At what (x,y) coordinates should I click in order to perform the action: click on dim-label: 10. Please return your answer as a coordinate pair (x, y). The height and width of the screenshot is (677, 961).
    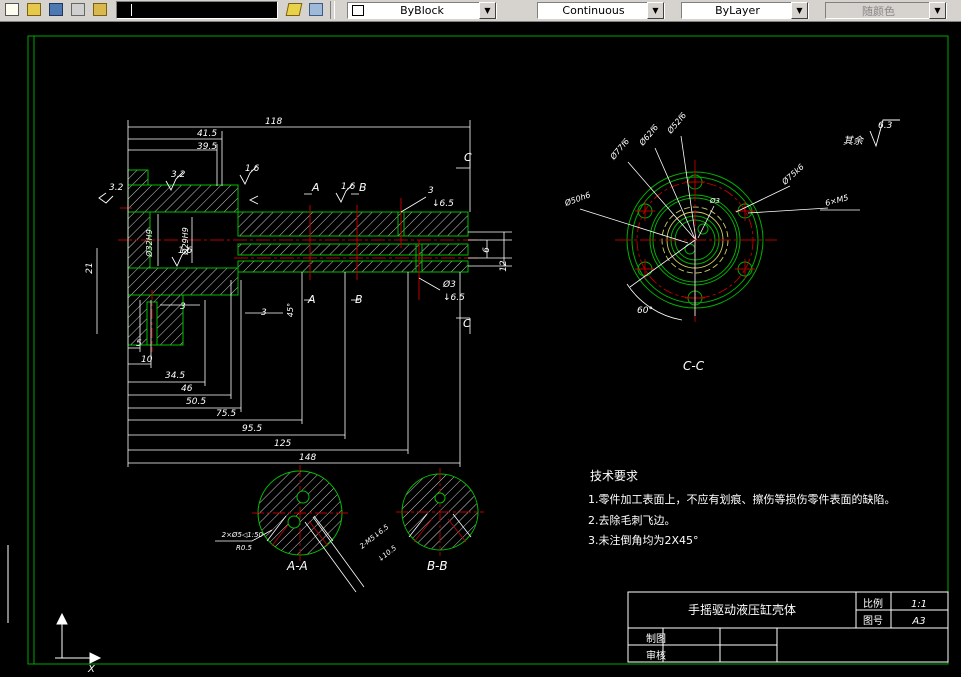
    Looking at the image, I should click on (147, 360).